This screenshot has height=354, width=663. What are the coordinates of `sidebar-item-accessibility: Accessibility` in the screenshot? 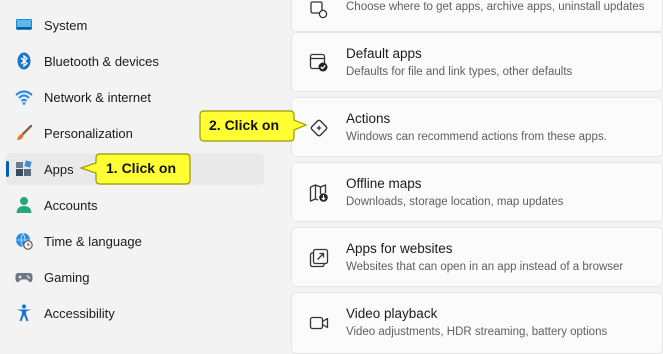 It's located at (135, 313).